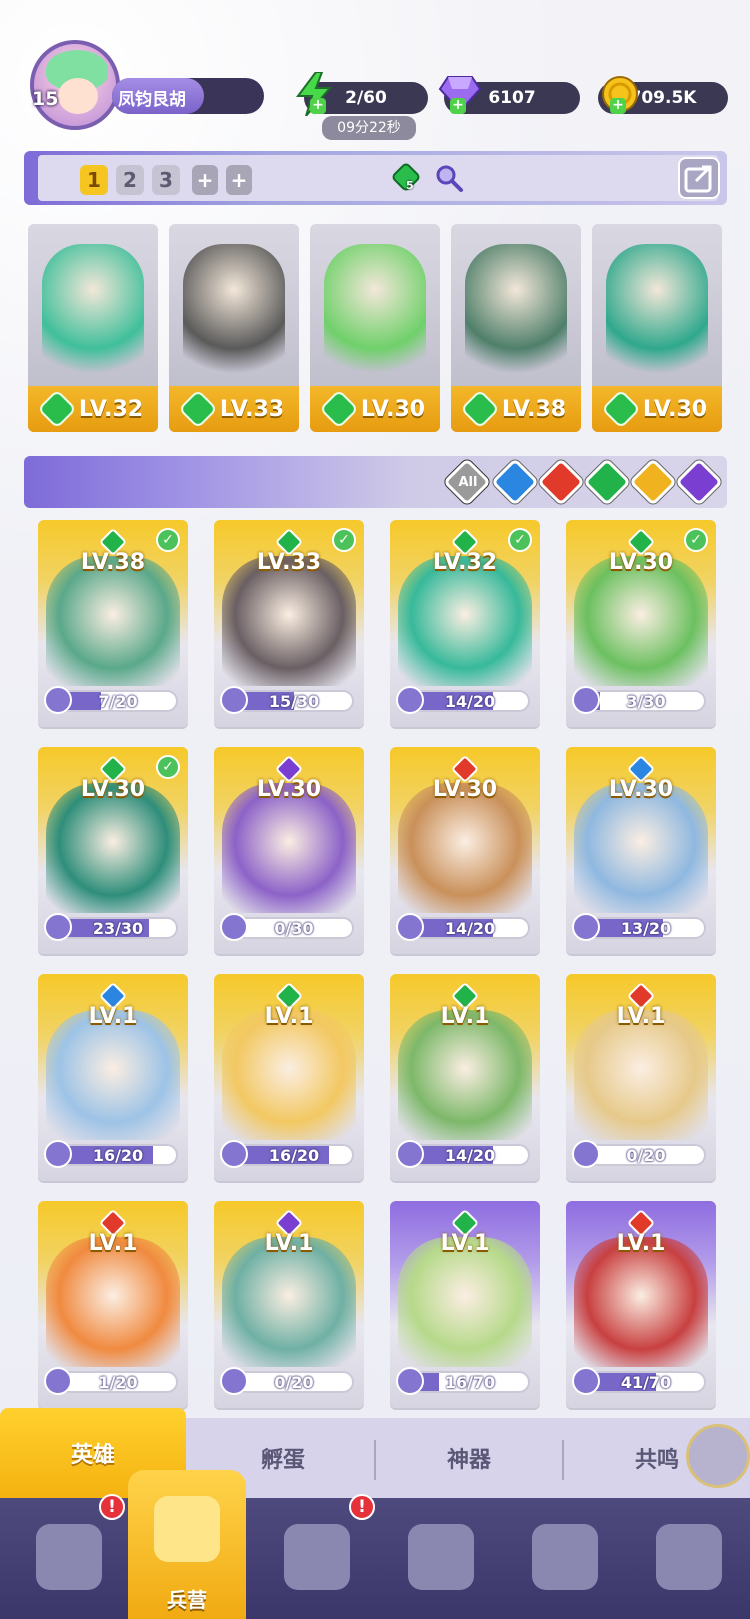 The image size is (750, 1619). Describe the element at coordinates (469, 1458) in the screenshot. I see `tab-artifacts: 神器` at that location.